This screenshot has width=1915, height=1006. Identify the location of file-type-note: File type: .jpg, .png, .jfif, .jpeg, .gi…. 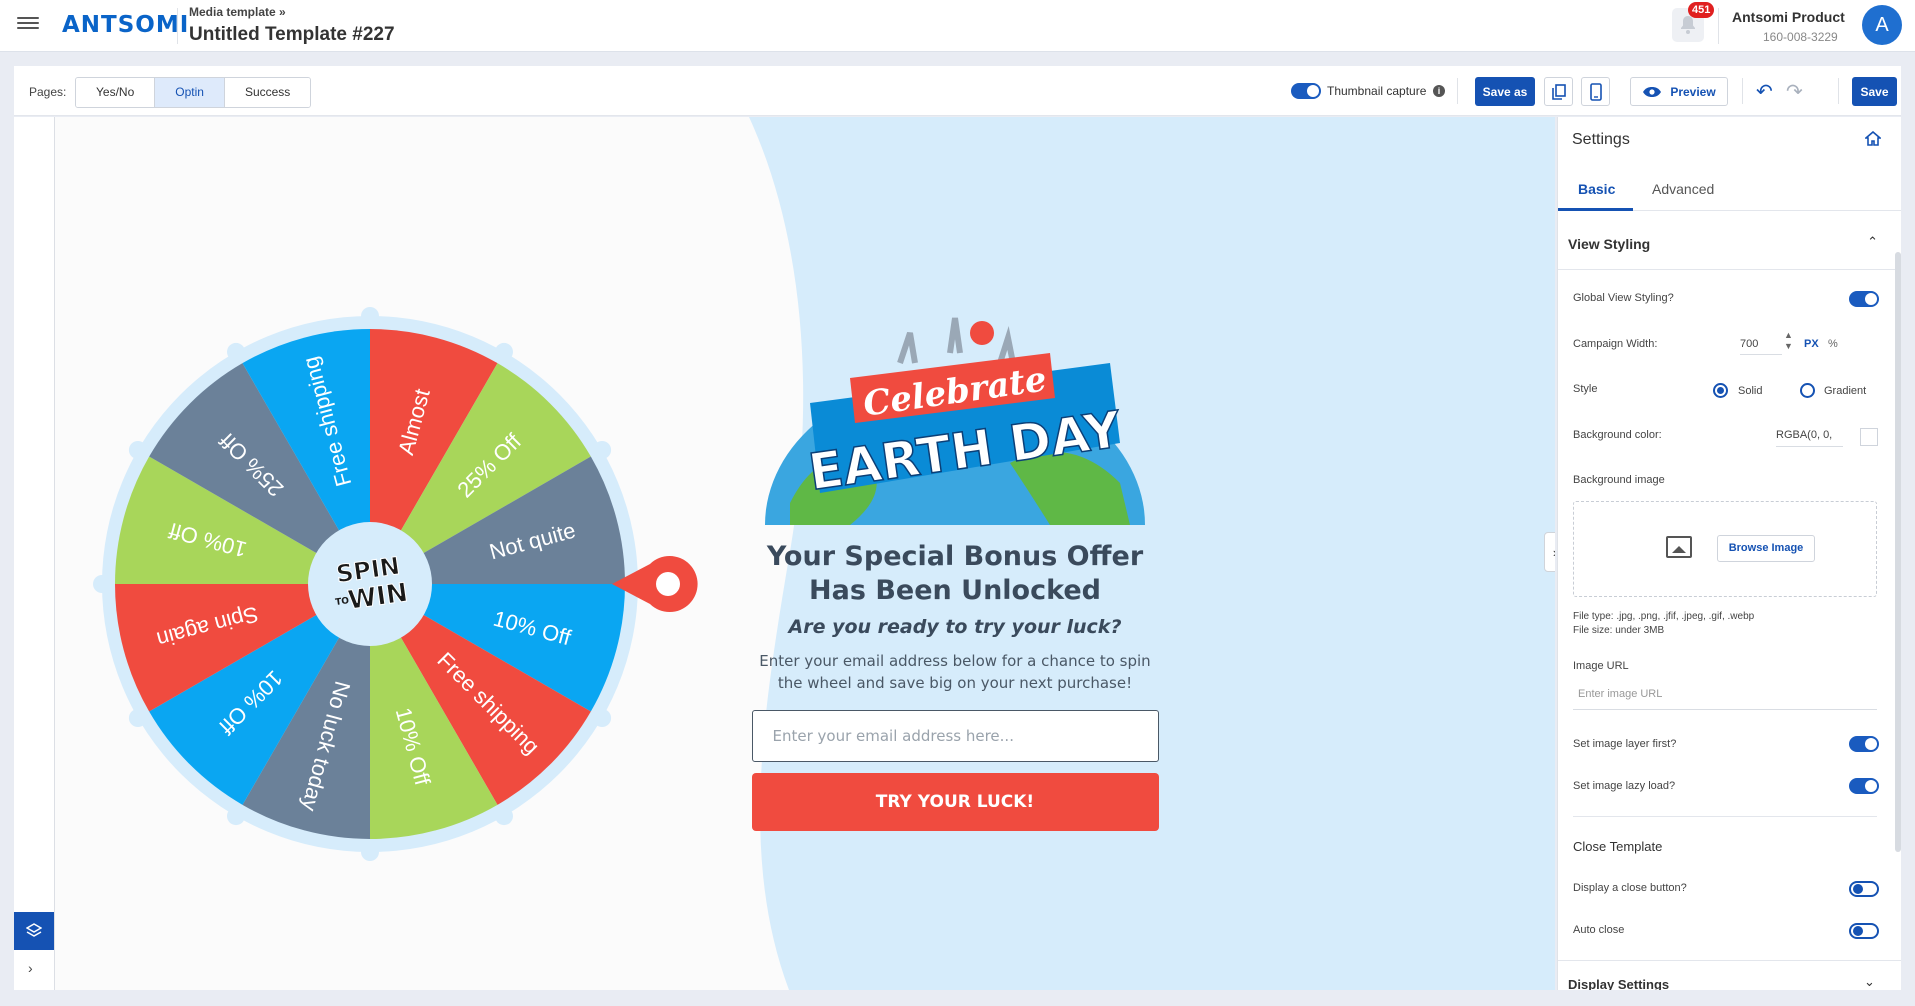
(1664, 616).